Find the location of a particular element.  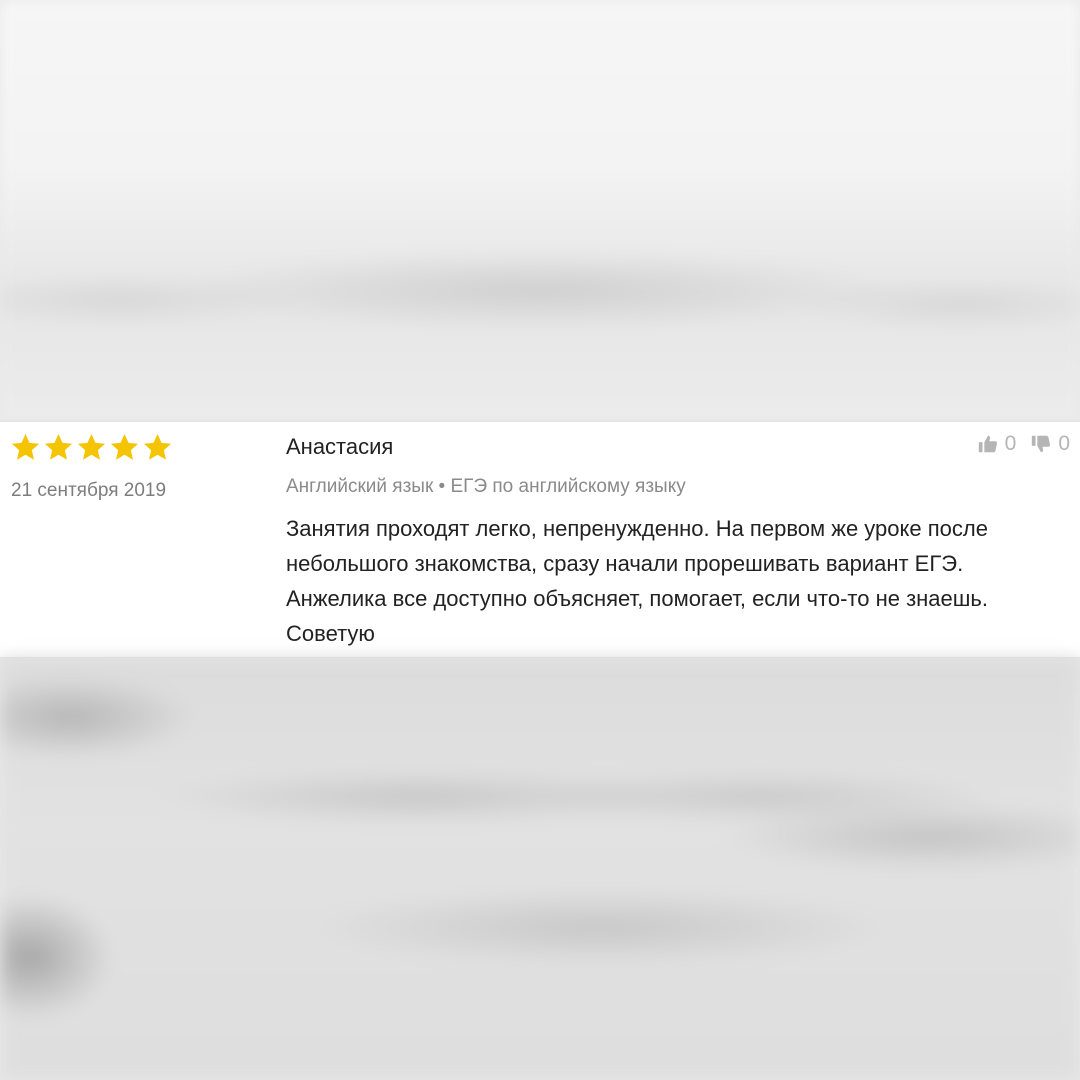

rating-stars is located at coordinates (91, 447).